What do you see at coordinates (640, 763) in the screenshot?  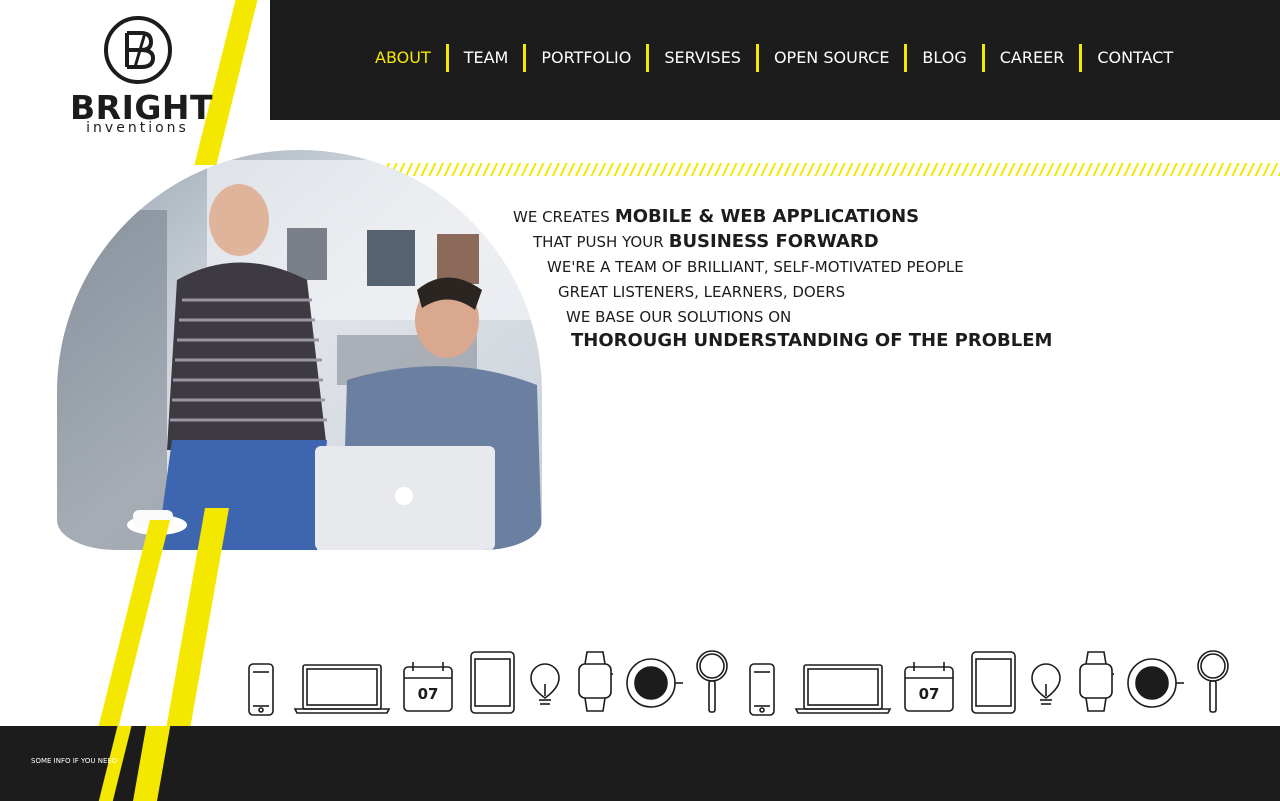 I see `site-footer: SOME INFO IF YOU NEED` at bounding box center [640, 763].